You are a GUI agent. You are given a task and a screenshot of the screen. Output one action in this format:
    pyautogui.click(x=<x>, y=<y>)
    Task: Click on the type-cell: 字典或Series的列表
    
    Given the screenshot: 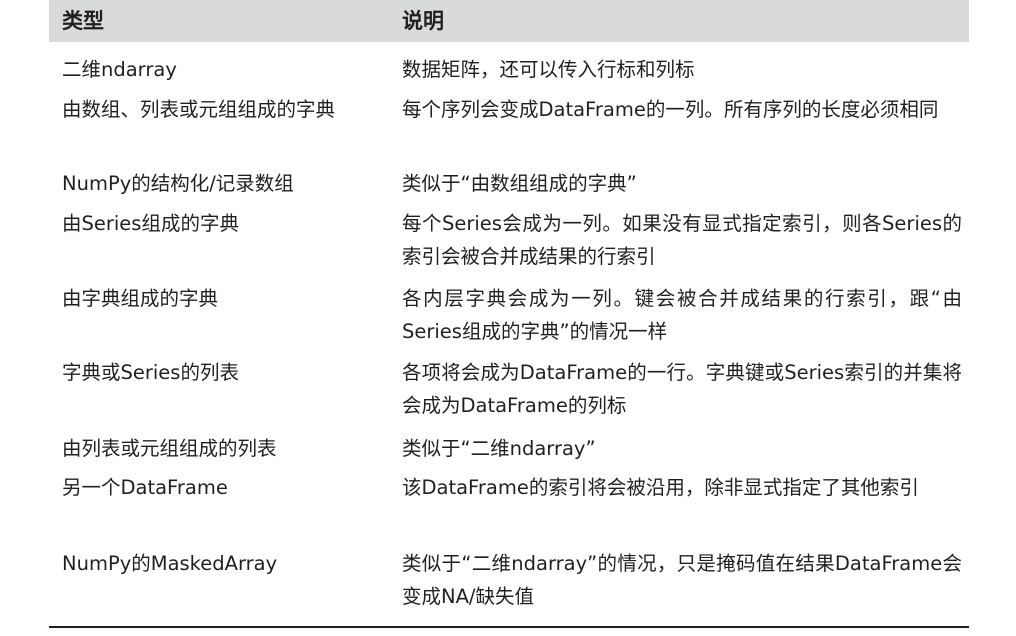 What is the action you would take?
    pyautogui.click(x=150, y=372)
    